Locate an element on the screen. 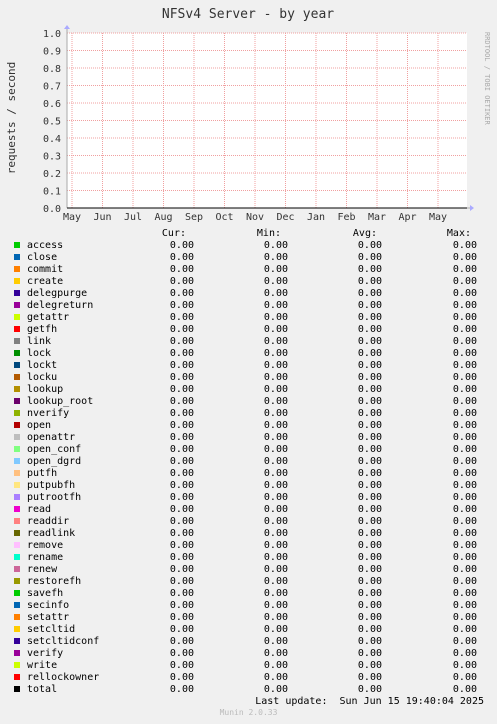 This screenshot has height=724, width=497. legend-row: restorefh 0.00 0.00 0.00 0.00 is located at coordinates (248, 582).